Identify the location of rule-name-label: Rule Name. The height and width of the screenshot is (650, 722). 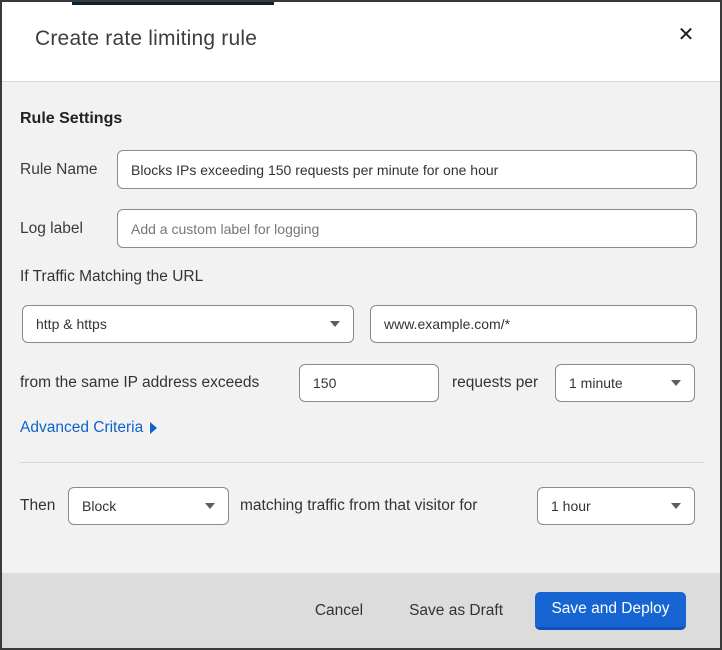
(59, 169).